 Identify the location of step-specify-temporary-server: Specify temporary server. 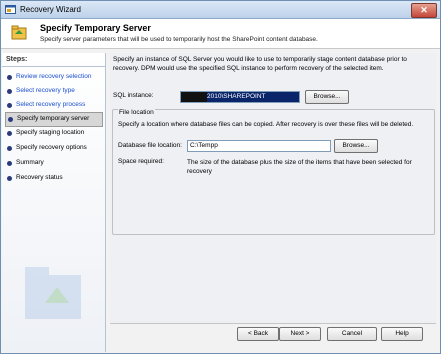
(54, 119).